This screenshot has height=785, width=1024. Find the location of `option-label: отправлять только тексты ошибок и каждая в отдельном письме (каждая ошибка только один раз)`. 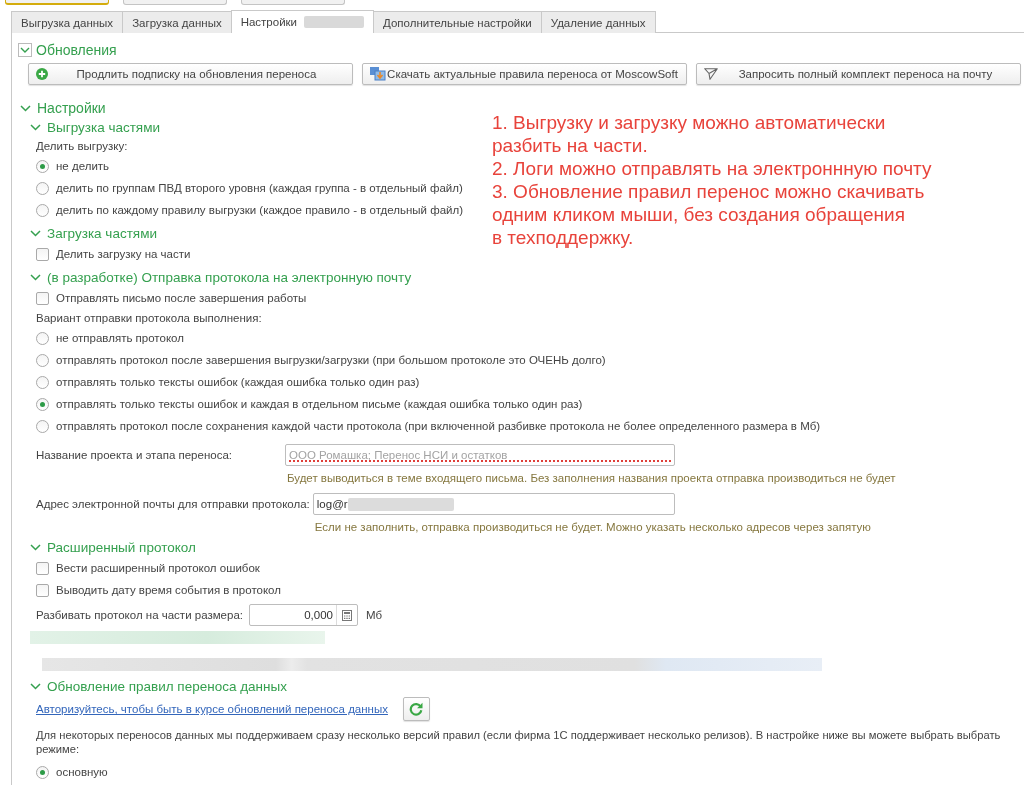

option-label: отправлять только тексты ошибок и каждая в отдельном письме (каждая ошибка только один раз) is located at coordinates (319, 404).